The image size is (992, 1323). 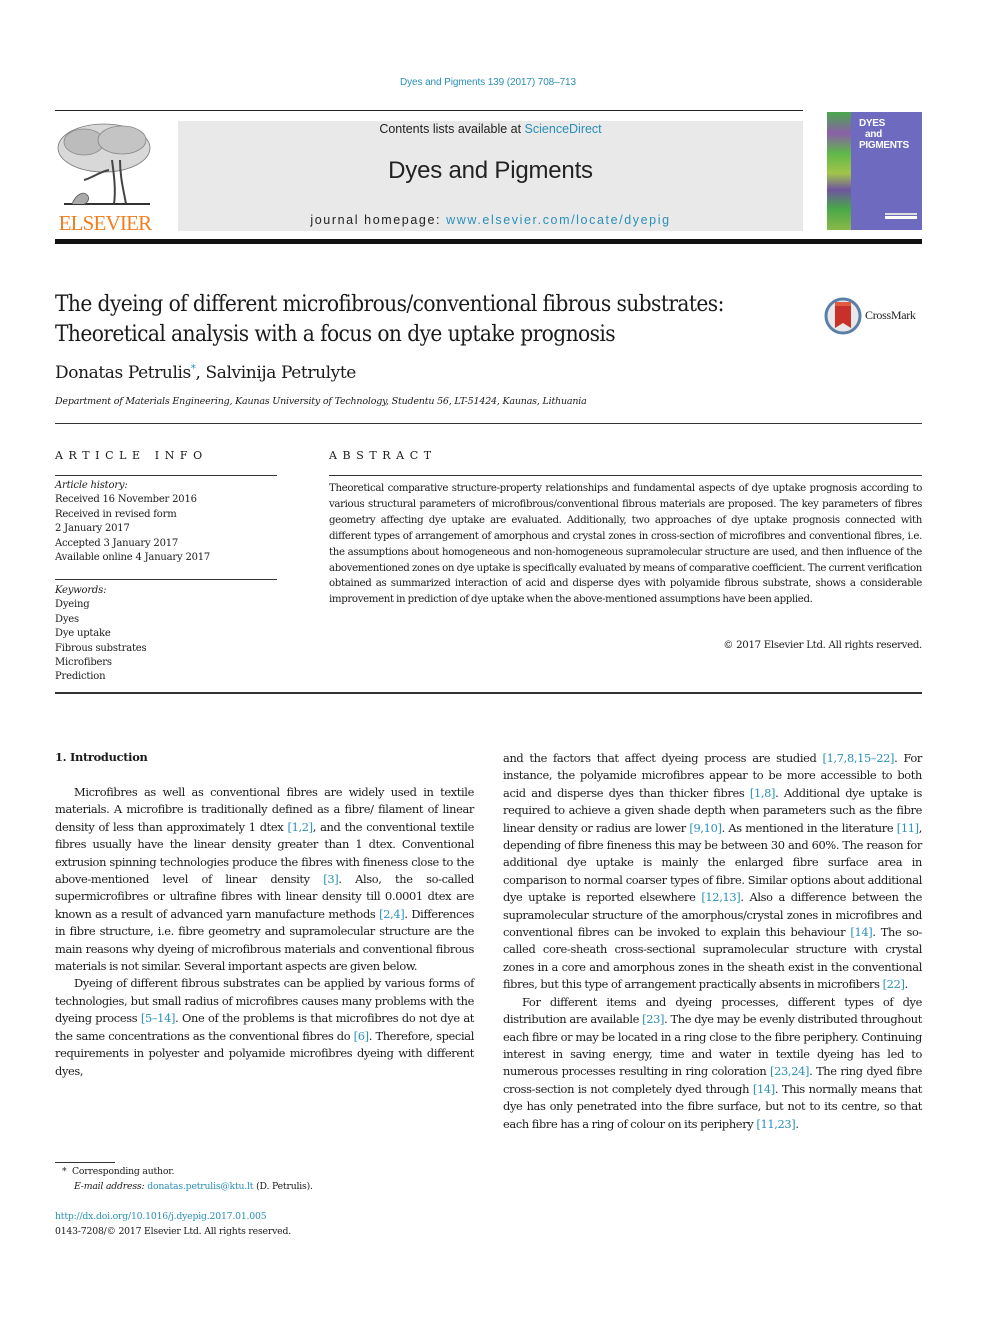 I want to click on citation-link: [23], so click(x=653, y=1019).